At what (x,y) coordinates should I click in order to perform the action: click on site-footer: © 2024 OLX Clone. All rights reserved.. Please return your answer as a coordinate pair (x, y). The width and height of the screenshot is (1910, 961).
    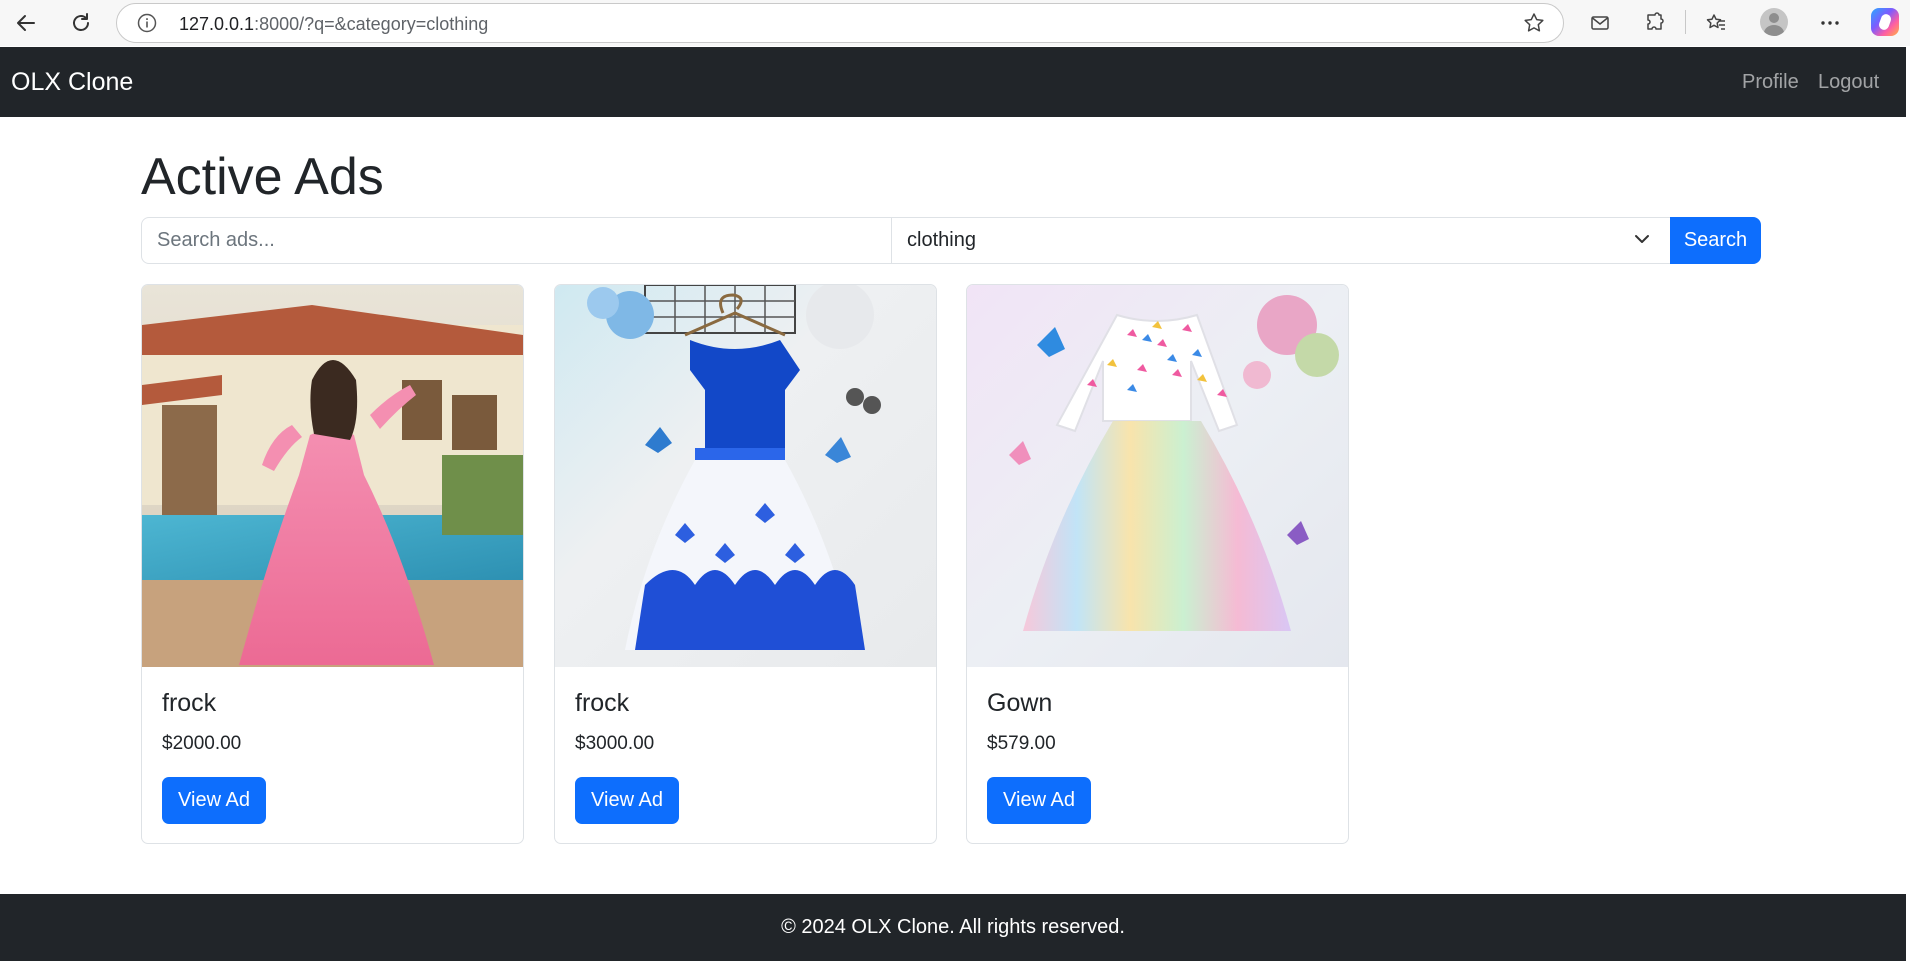
    Looking at the image, I should click on (953, 927).